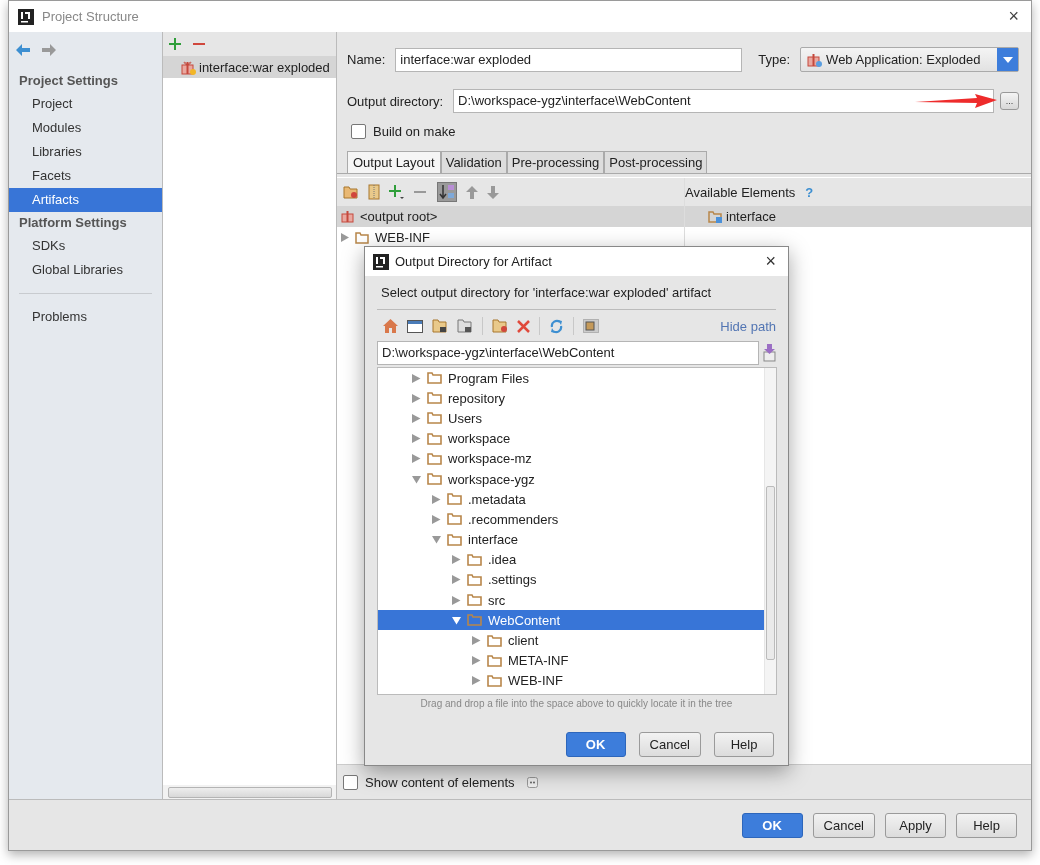 The width and height of the screenshot is (1040, 865). I want to click on arrow-up-icon, so click(472, 192).